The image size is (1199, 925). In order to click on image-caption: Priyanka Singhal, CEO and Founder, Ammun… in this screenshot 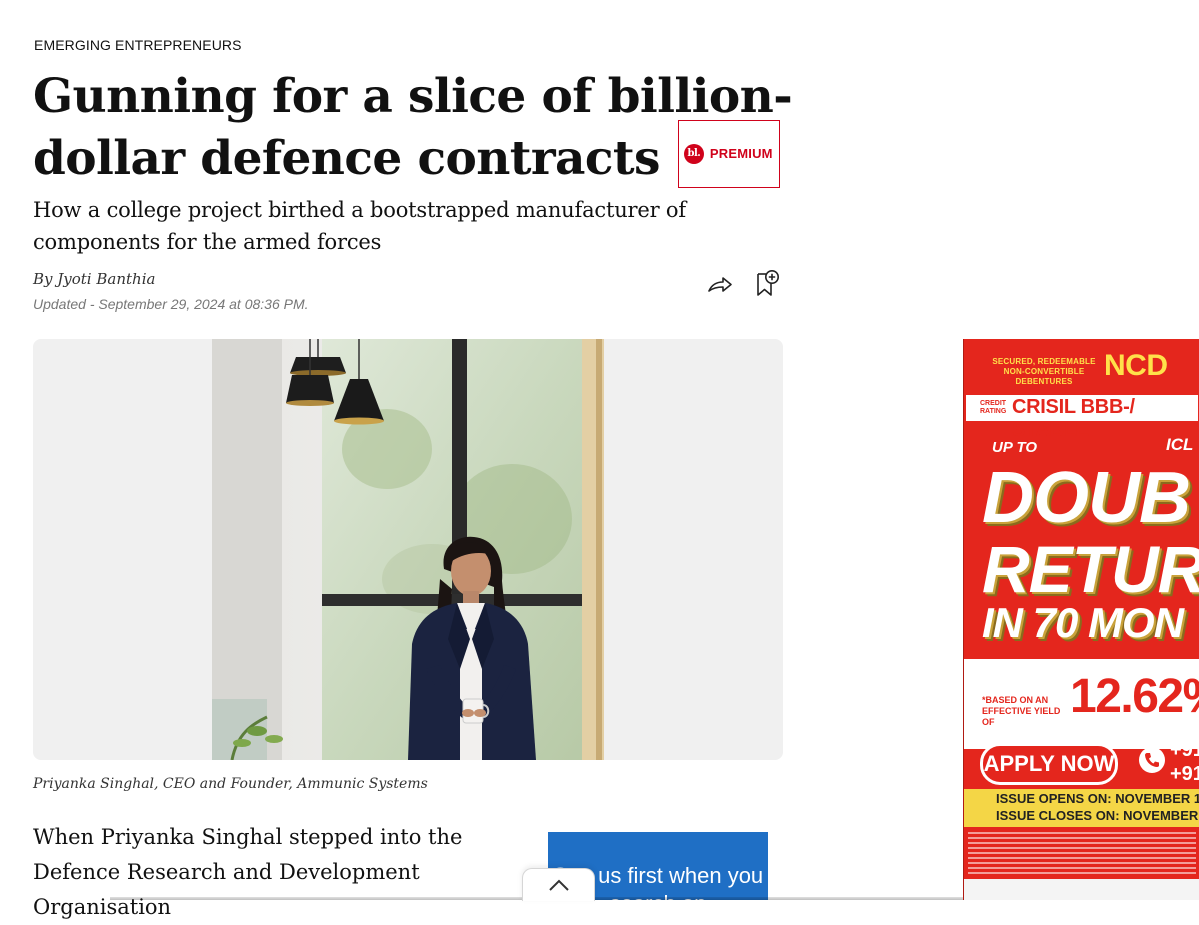, I will do `click(230, 784)`.